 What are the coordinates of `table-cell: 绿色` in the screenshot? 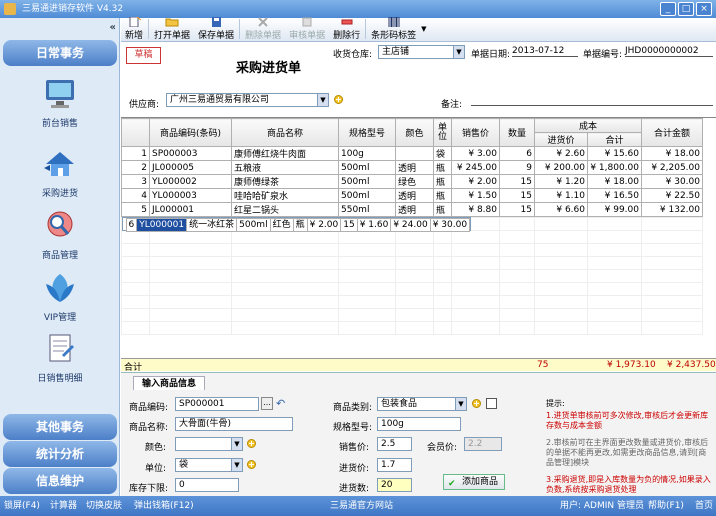 It's located at (414, 181).